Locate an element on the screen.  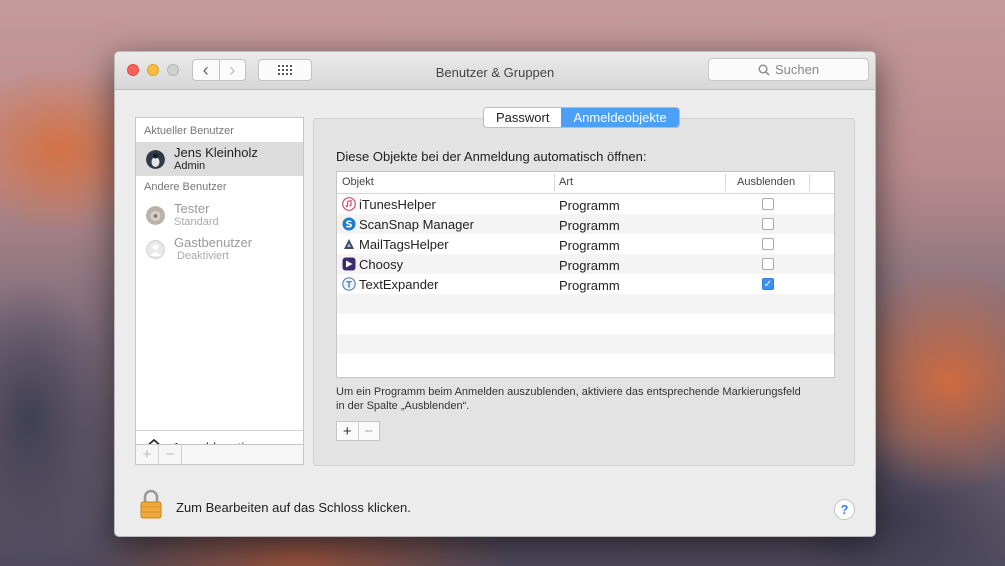
items-button-bar: + − is located at coordinates (358, 431).